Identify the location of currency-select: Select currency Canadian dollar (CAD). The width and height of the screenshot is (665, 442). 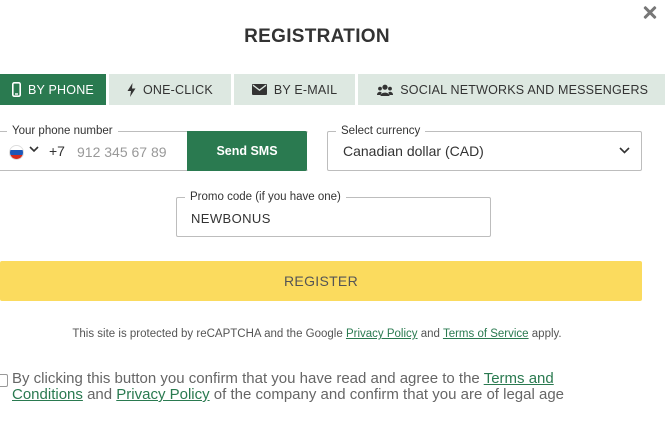
(484, 147).